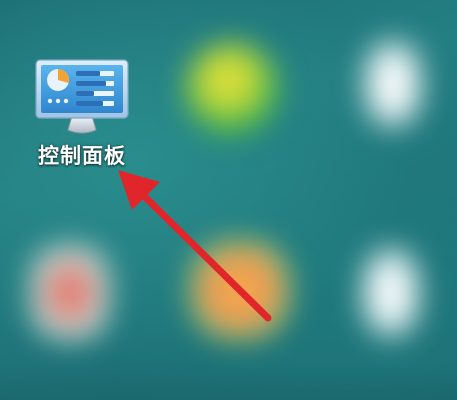 The image size is (457, 400). What do you see at coordinates (82, 96) in the screenshot?
I see `control-panel-icon` at bounding box center [82, 96].